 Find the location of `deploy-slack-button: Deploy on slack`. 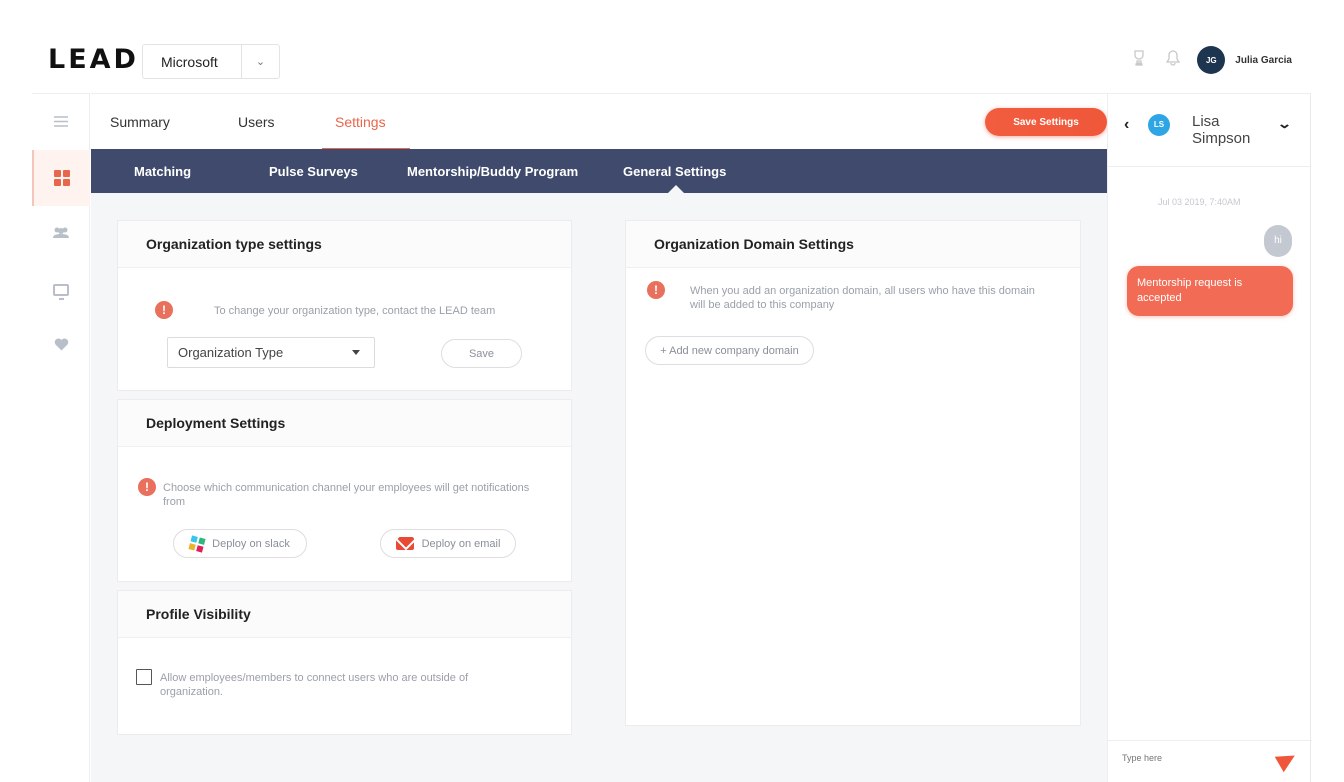

deploy-slack-button: Deploy on slack is located at coordinates (240, 543).